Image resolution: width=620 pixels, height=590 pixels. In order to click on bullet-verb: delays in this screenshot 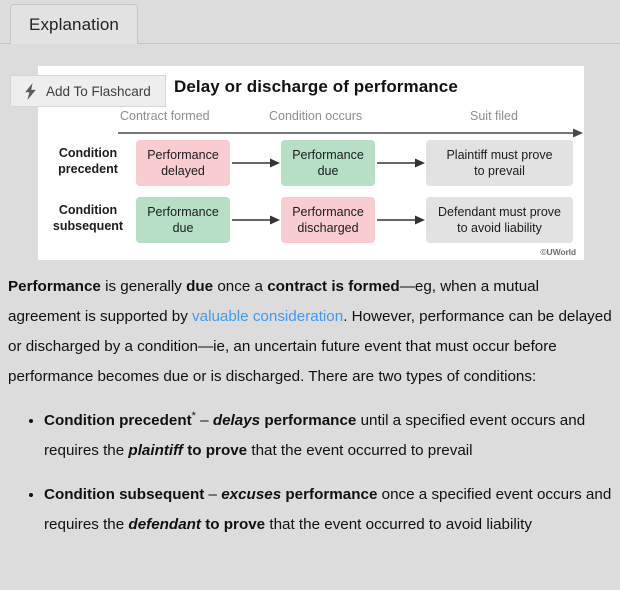, I will do `click(236, 420)`.